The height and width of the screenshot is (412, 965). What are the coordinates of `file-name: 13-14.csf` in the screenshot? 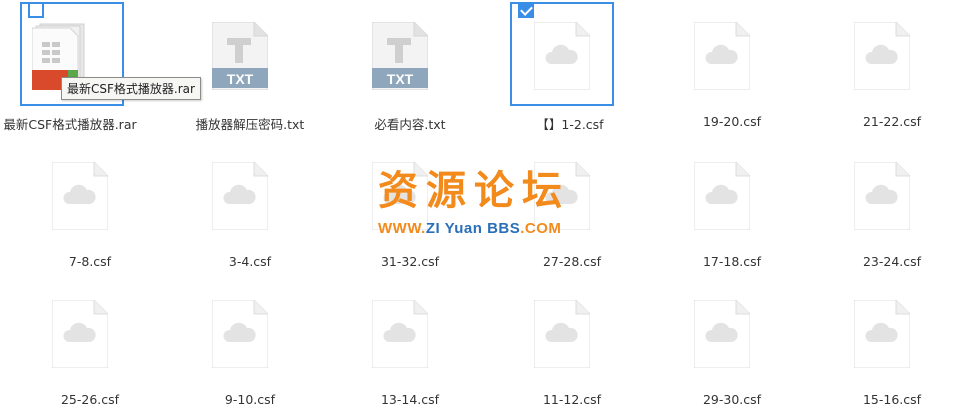 It's located at (410, 399).